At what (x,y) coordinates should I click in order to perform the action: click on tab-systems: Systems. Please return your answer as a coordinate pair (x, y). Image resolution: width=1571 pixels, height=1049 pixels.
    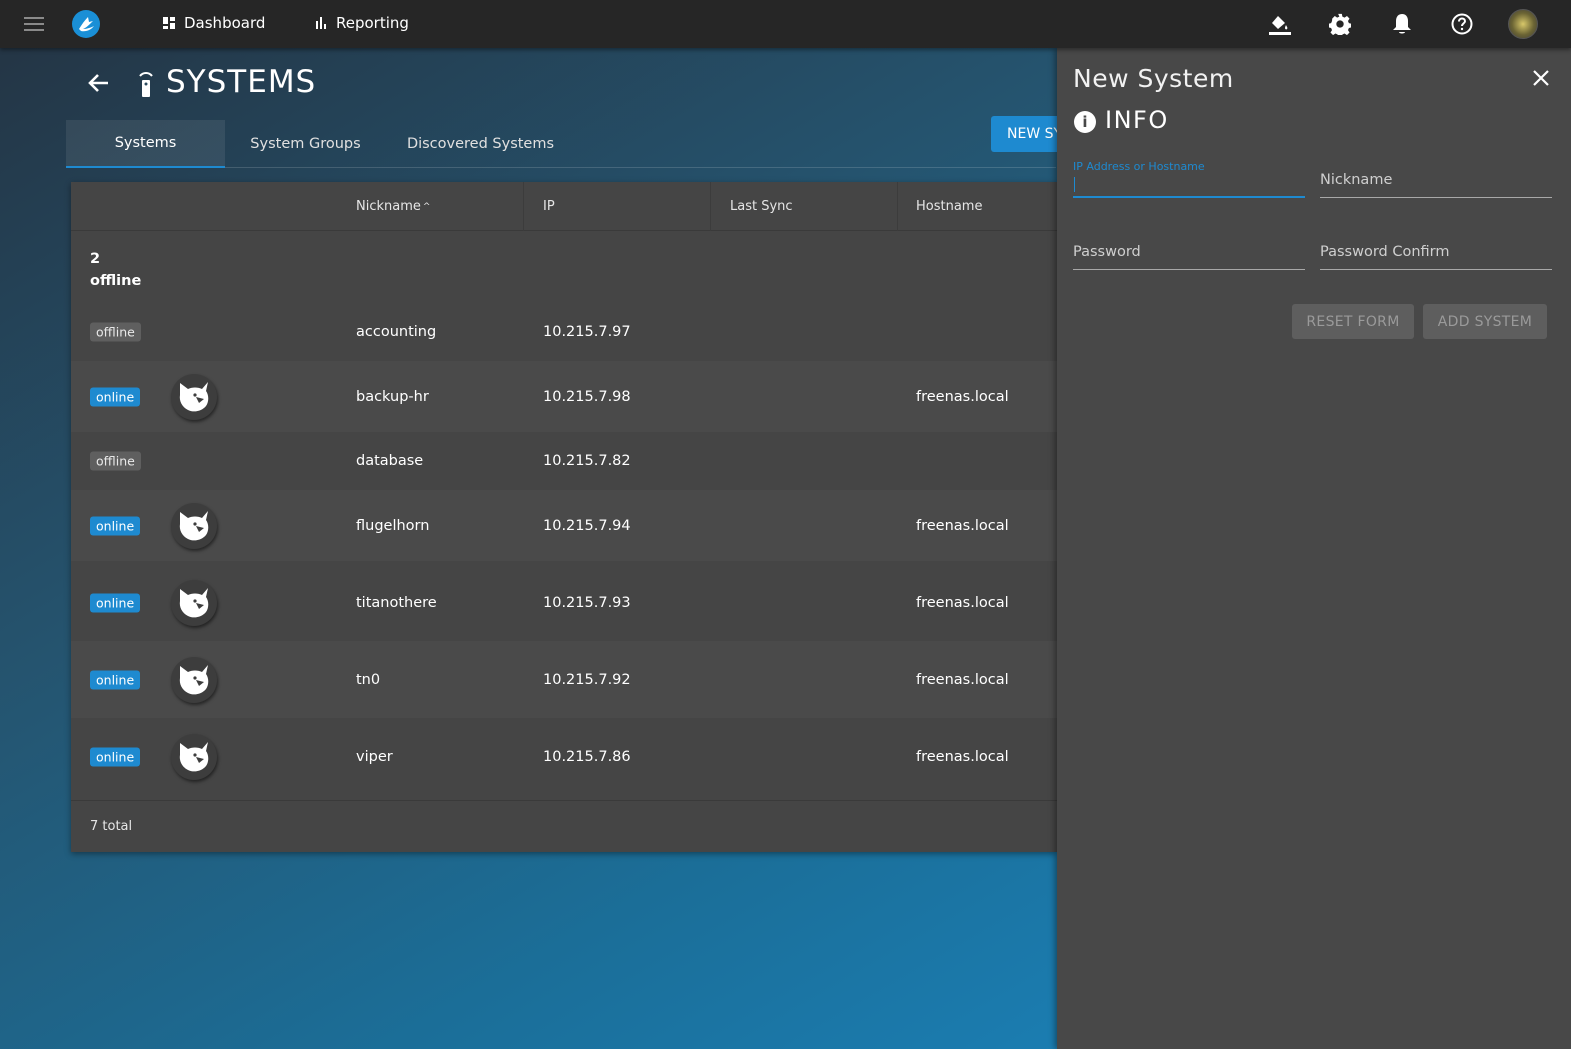
    Looking at the image, I should click on (145, 144).